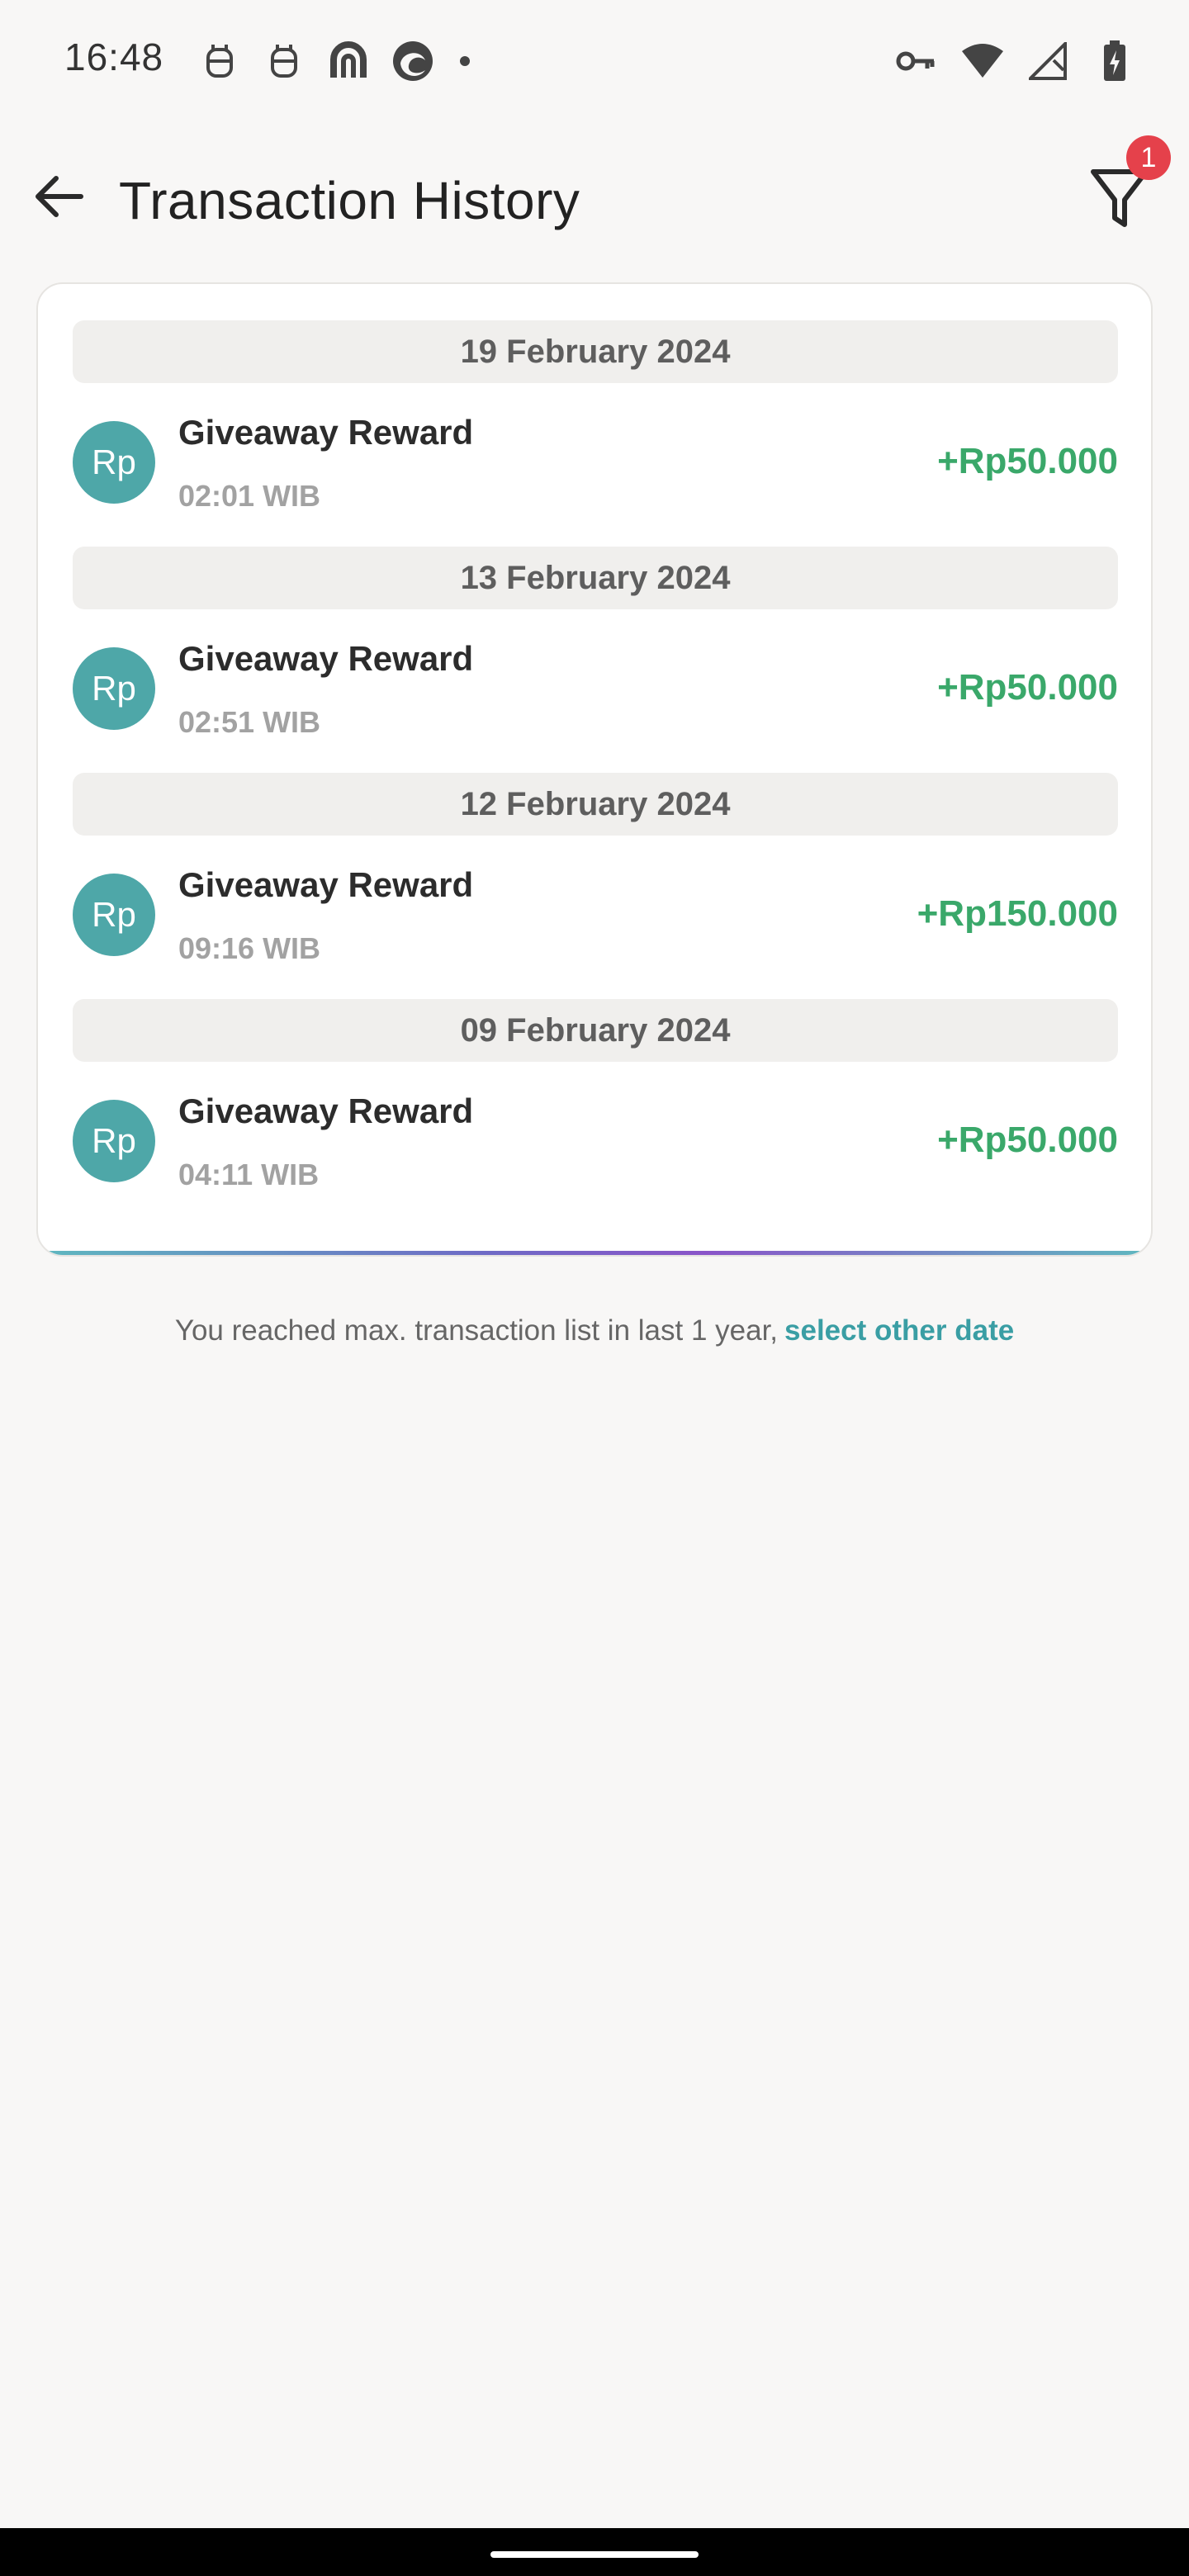 The width and height of the screenshot is (1189, 2576). What do you see at coordinates (464, 61) in the screenshot?
I see `dot-icon` at bounding box center [464, 61].